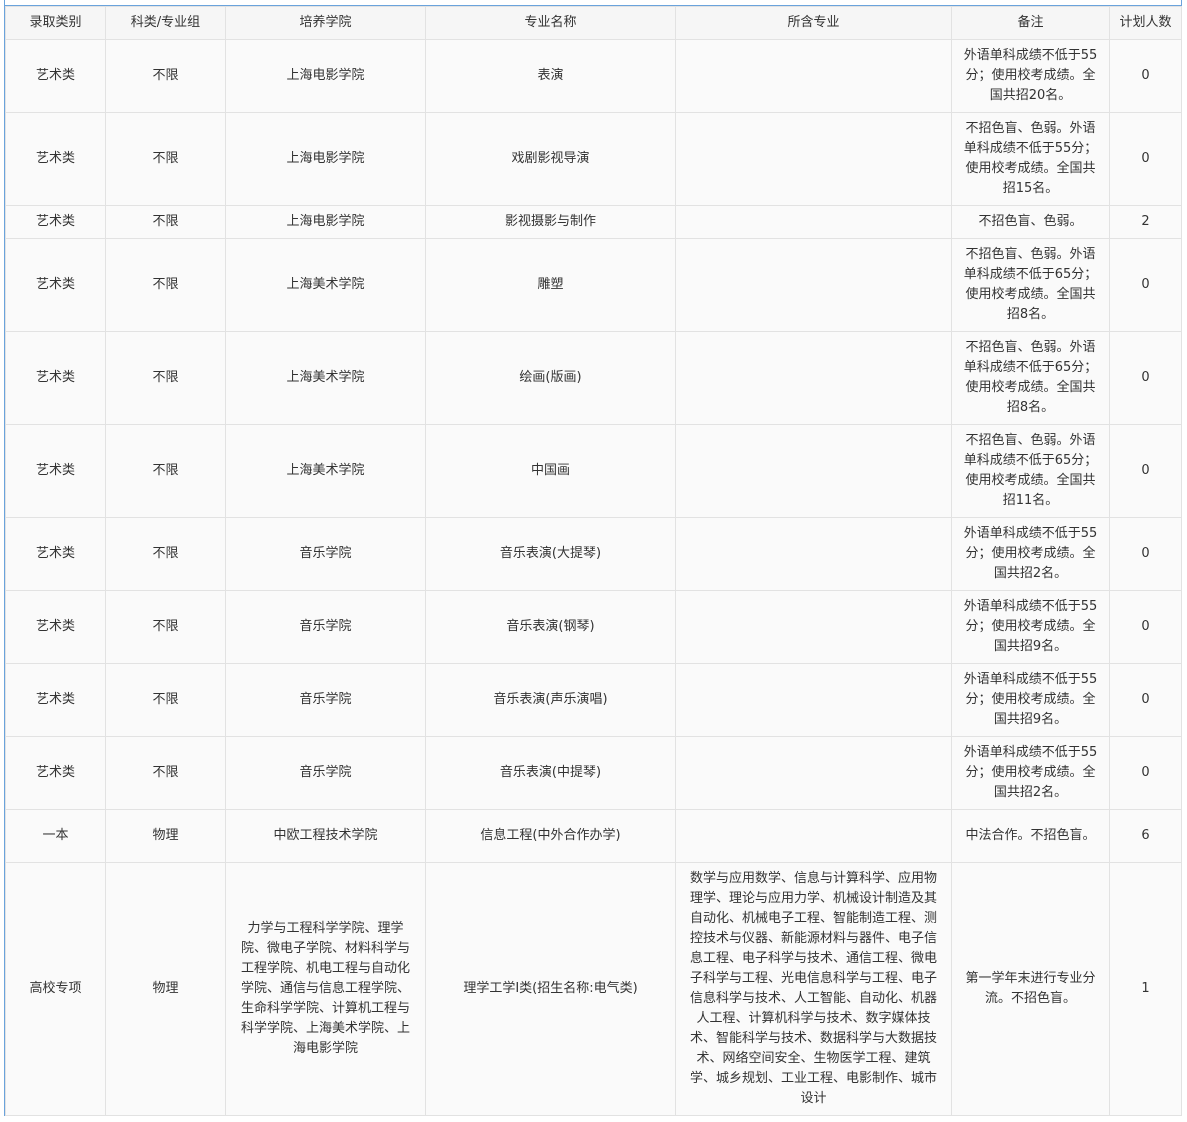  I want to click on cell-major-name: 理学工学I类(招生名称:电气类), so click(550, 989).